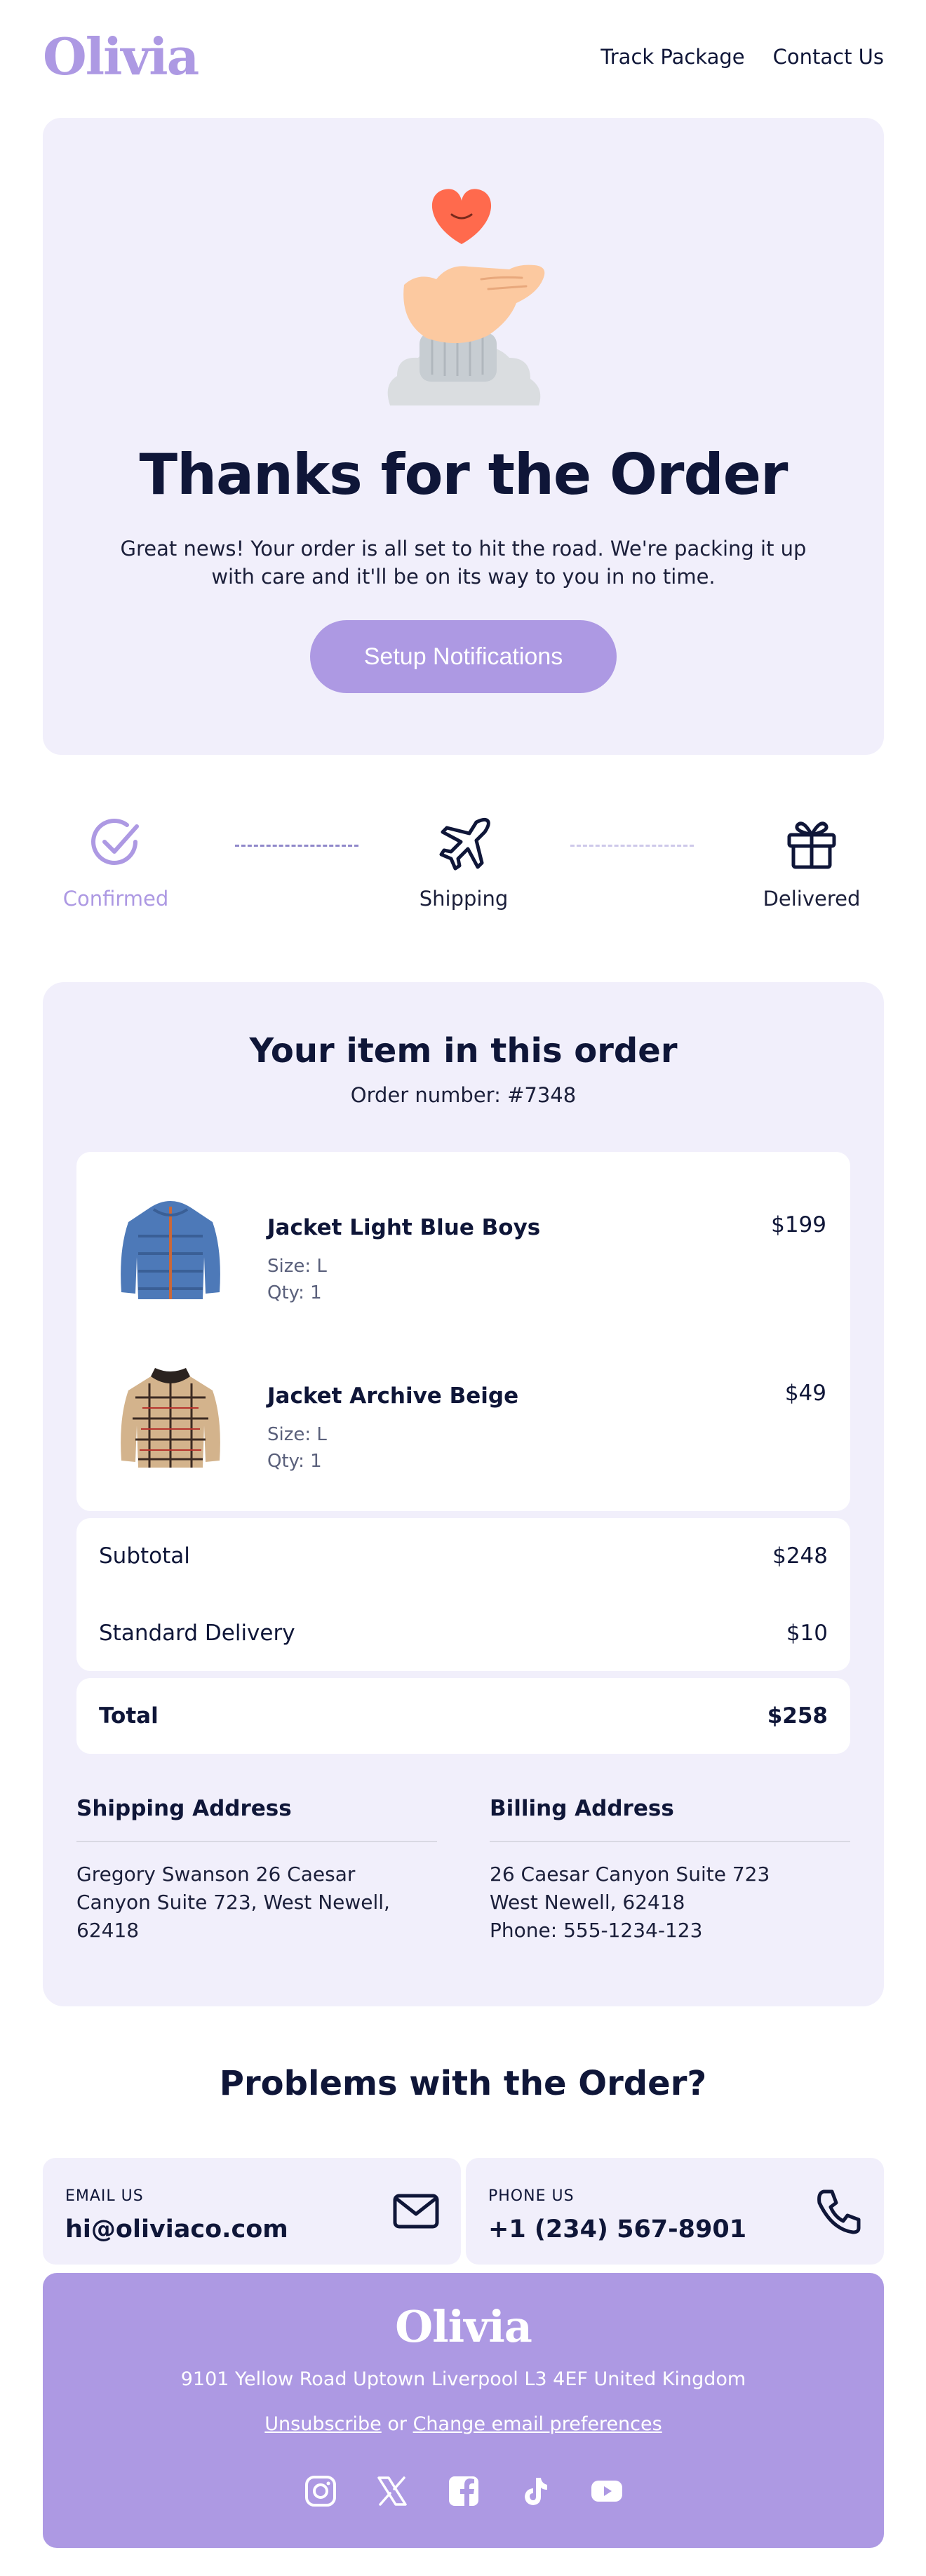 The image size is (926, 2576). What do you see at coordinates (839, 2211) in the screenshot?
I see `phone-icon` at bounding box center [839, 2211].